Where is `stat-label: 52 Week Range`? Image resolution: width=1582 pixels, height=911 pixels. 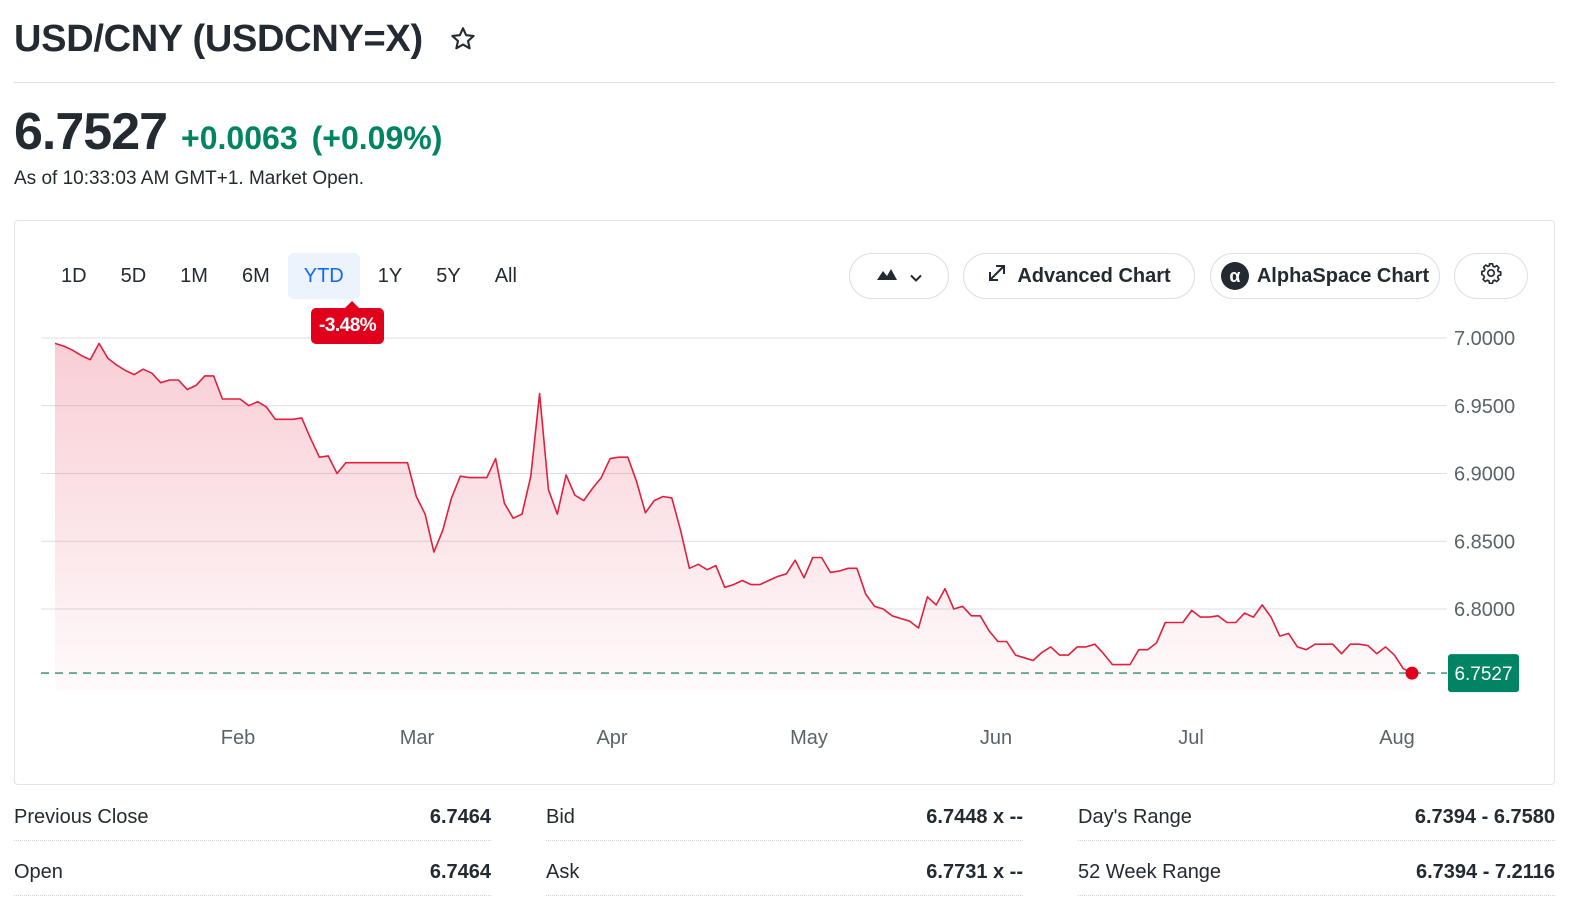 stat-label: 52 Week Range is located at coordinates (1150, 872).